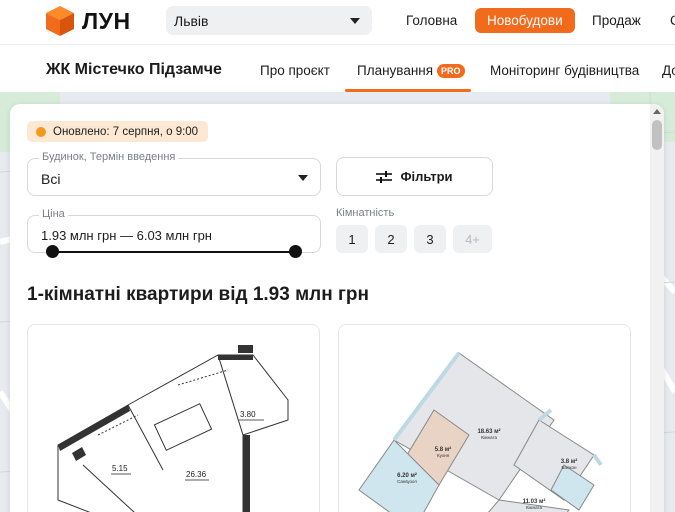 This screenshot has width=675, height=512. What do you see at coordinates (53, 214) in the screenshot?
I see `price-label: Ціна` at bounding box center [53, 214].